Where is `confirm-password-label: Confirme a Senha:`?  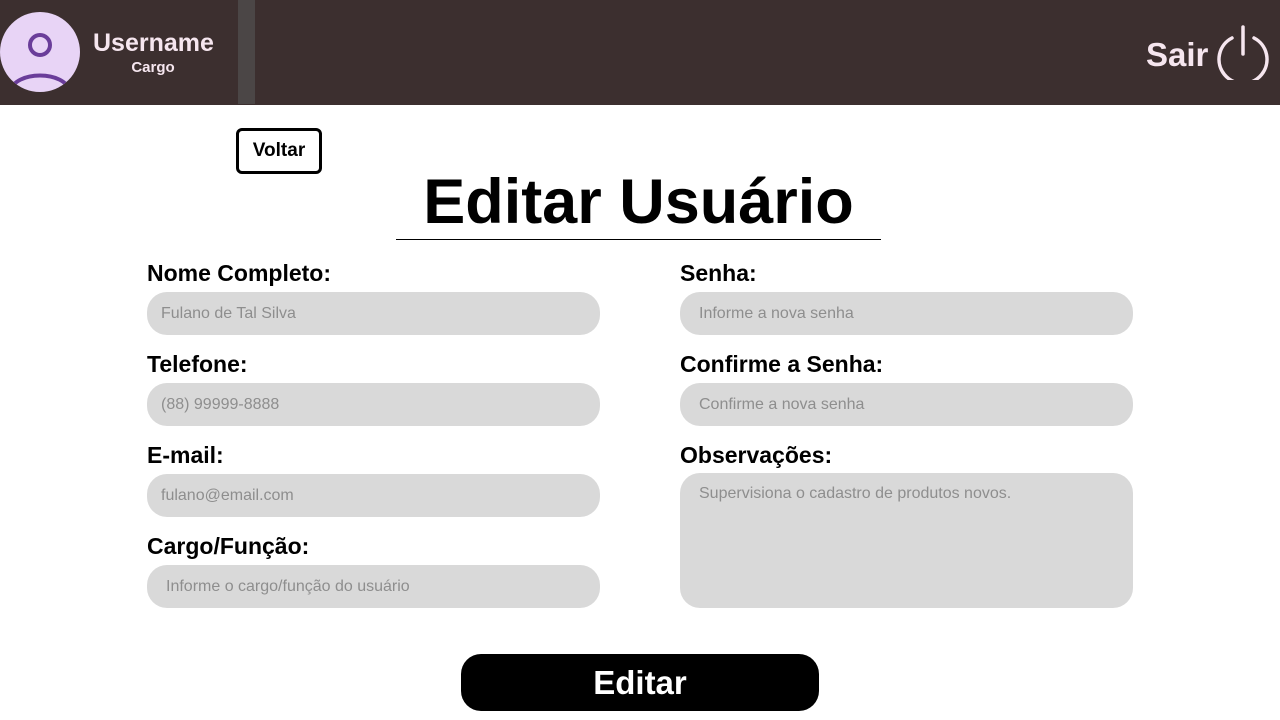
confirm-password-label: Confirme a Senha: is located at coordinates (782, 364).